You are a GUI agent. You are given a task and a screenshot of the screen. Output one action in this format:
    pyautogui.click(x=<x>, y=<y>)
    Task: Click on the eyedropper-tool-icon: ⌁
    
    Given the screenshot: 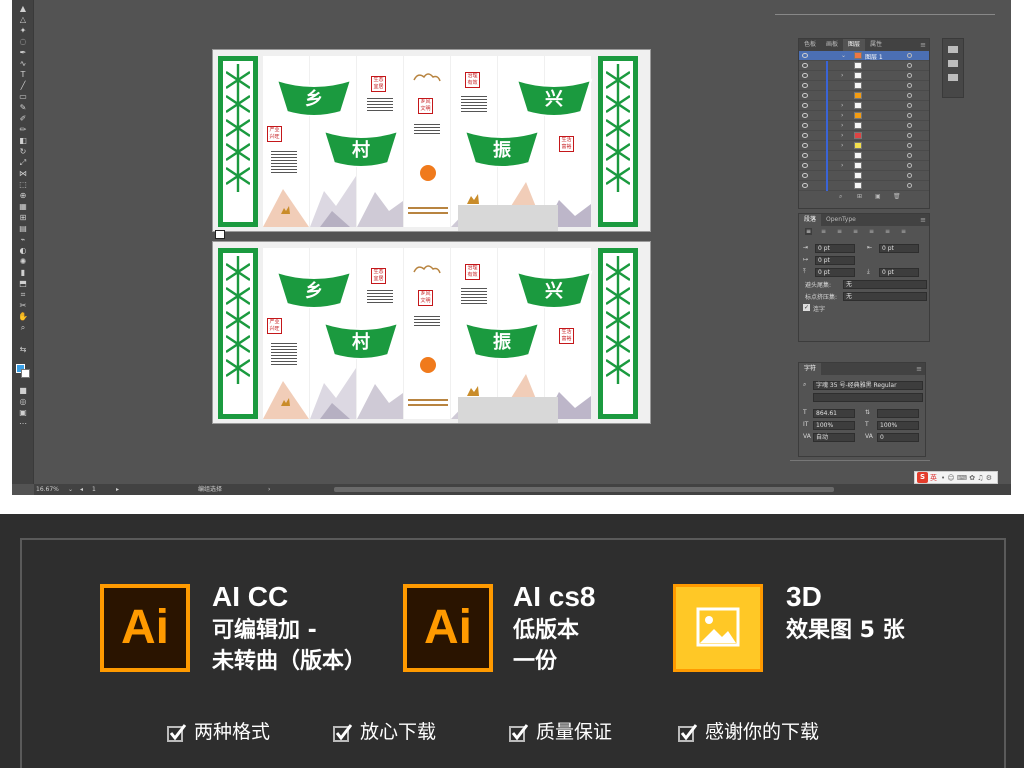 What is the action you would take?
    pyautogui.click(x=23, y=239)
    